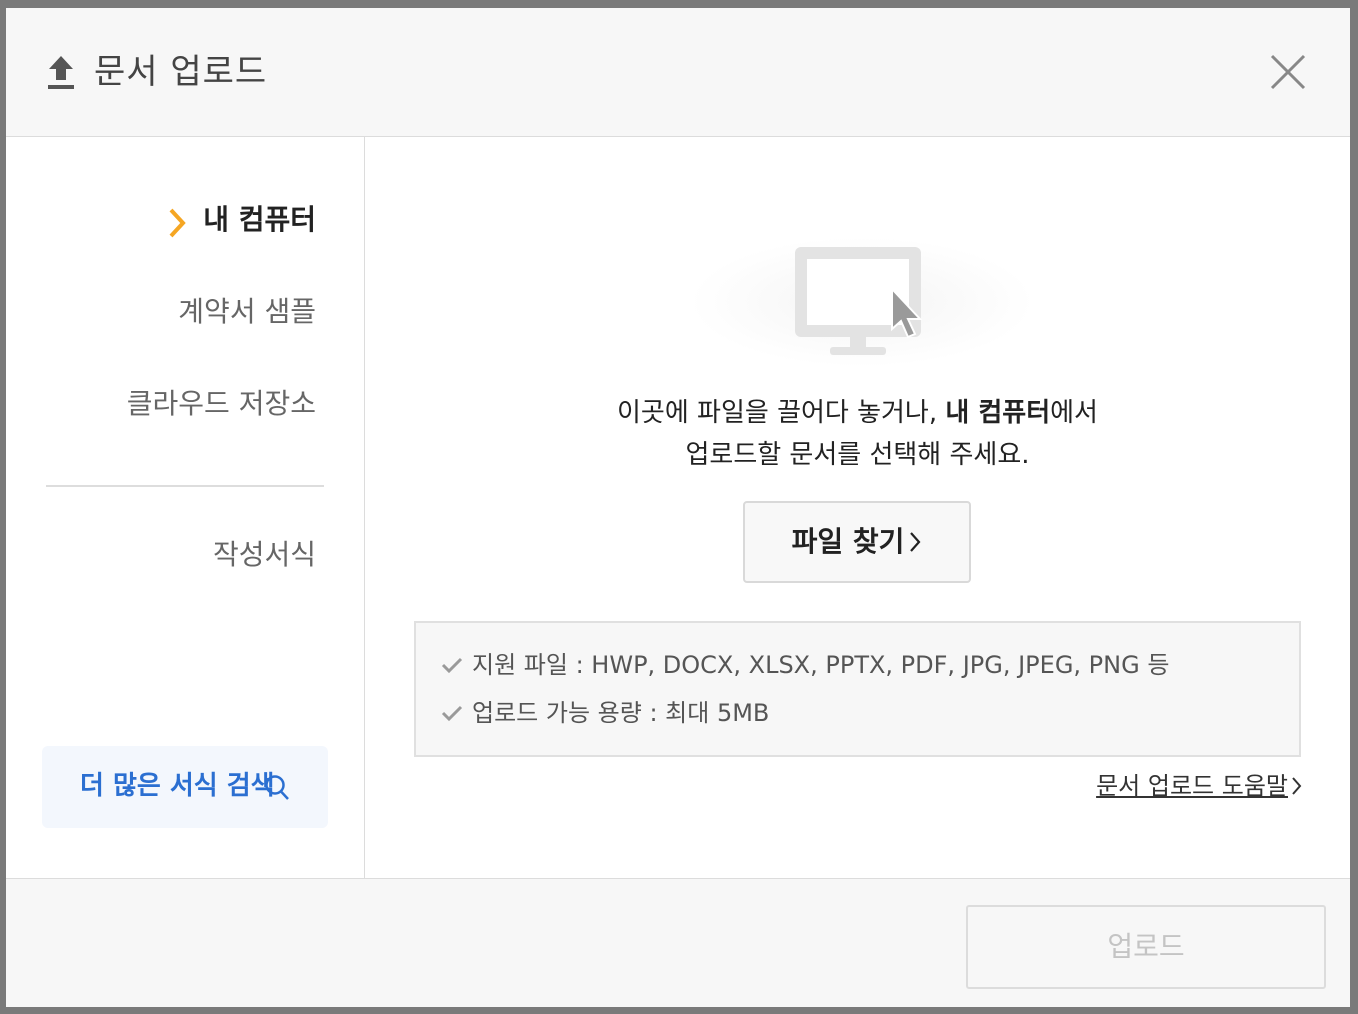  I want to click on upload-button-label: 업로드, so click(1146, 946).